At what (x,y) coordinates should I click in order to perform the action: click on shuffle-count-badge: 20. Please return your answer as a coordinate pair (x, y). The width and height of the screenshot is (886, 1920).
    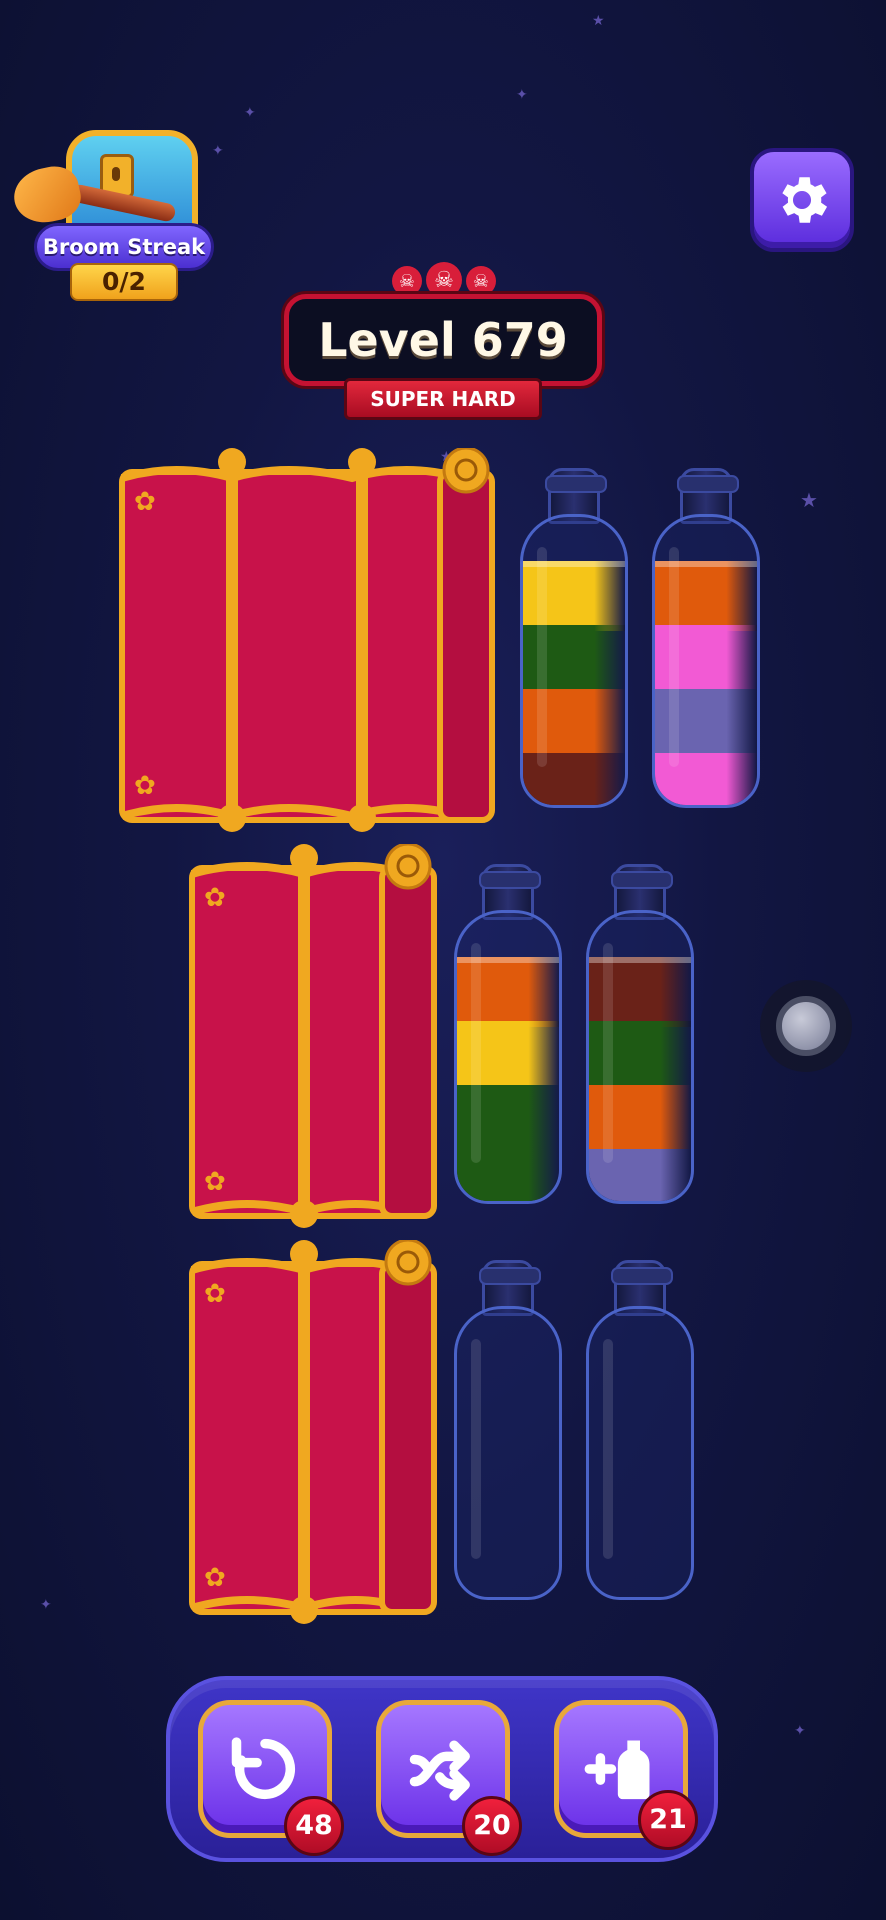
    Looking at the image, I should click on (492, 1826).